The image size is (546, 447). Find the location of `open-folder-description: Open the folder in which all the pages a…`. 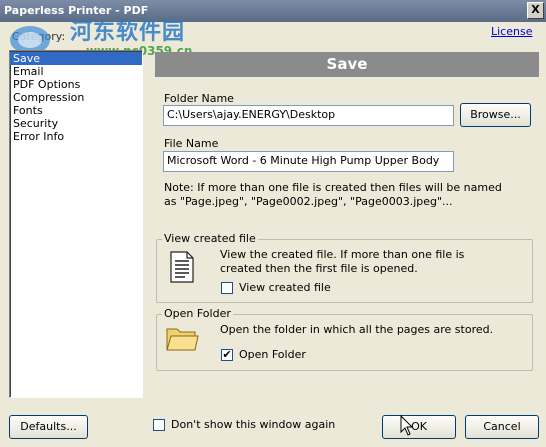

open-folder-description: Open the folder in which all the pages a… is located at coordinates (357, 329).